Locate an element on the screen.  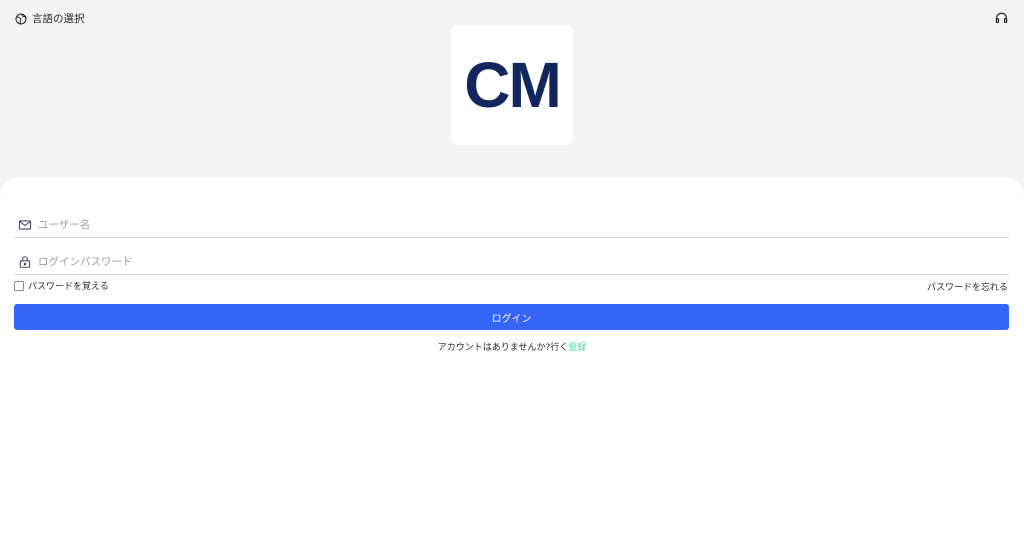
forgot-password-link: パスワードを忘れる is located at coordinates (967, 286).